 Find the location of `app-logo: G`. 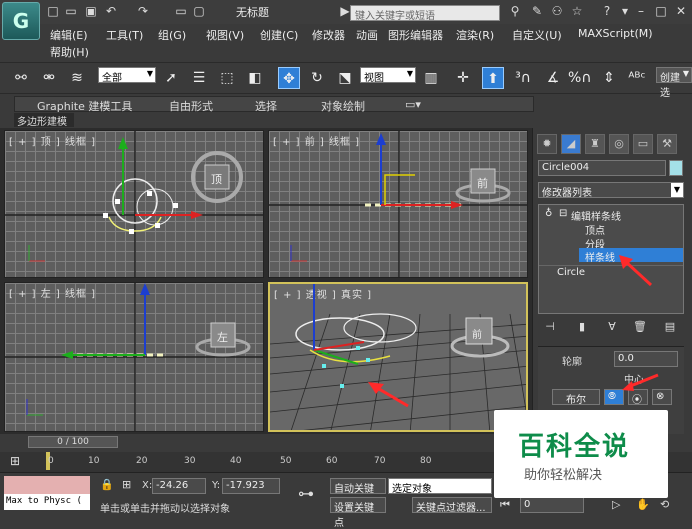

app-logo: G is located at coordinates (21, 21).